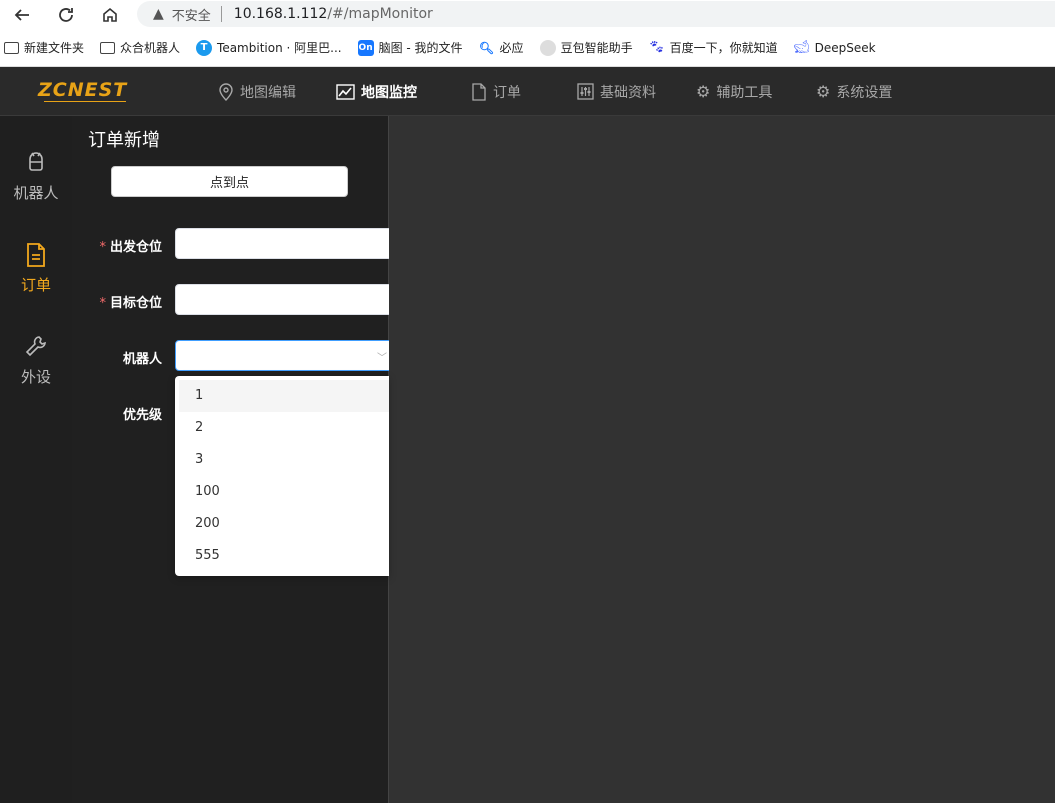  I want to click on nav-map-edit: 地图编辑, so click(257, 91).